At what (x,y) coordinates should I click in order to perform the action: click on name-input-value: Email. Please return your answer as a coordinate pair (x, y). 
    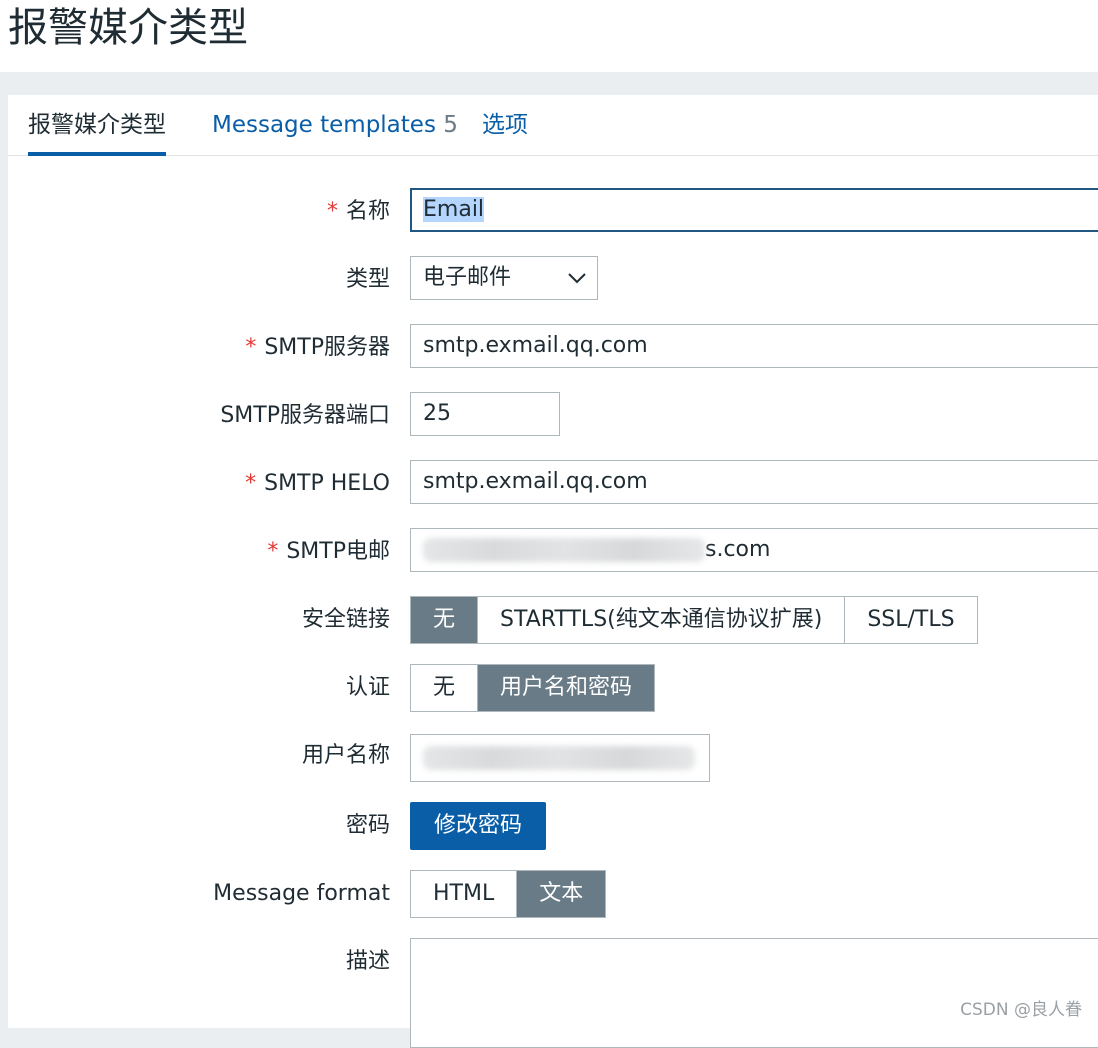
    Looking at the image, I should click on (454, 209).